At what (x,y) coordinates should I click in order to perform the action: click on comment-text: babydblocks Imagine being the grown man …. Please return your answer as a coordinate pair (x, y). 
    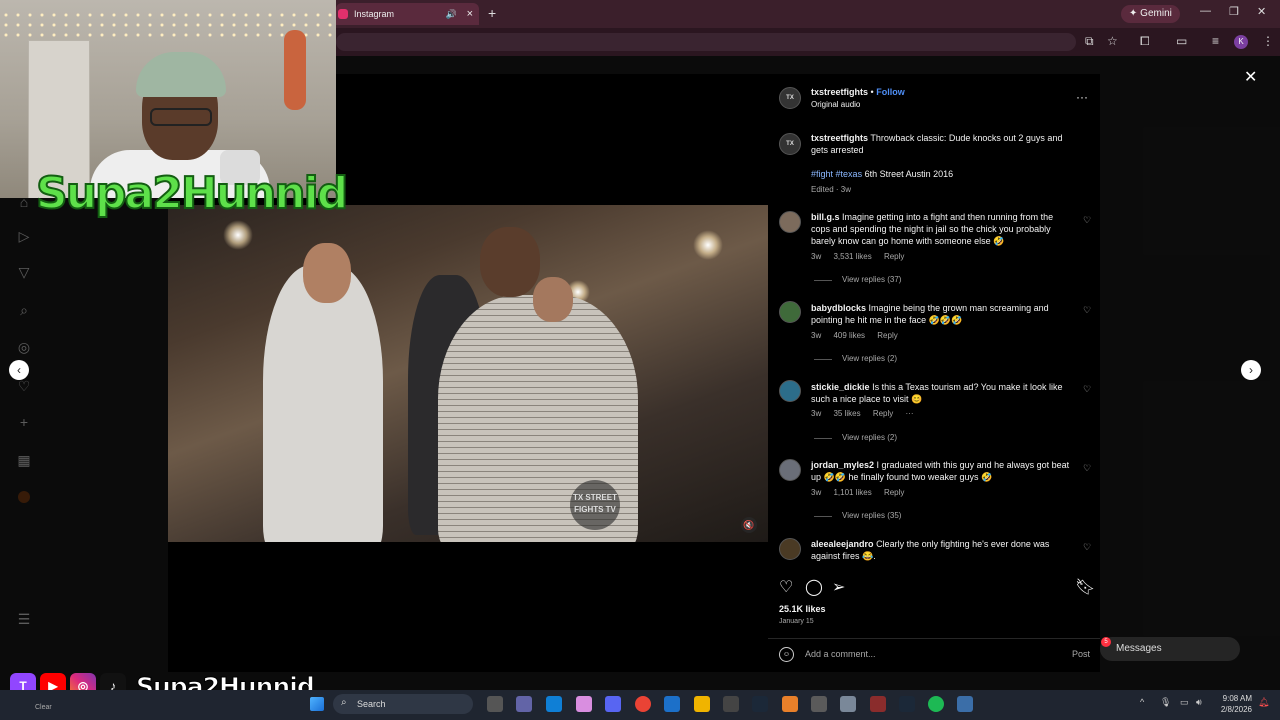
    Looking at the image, I should click on (942, 314).